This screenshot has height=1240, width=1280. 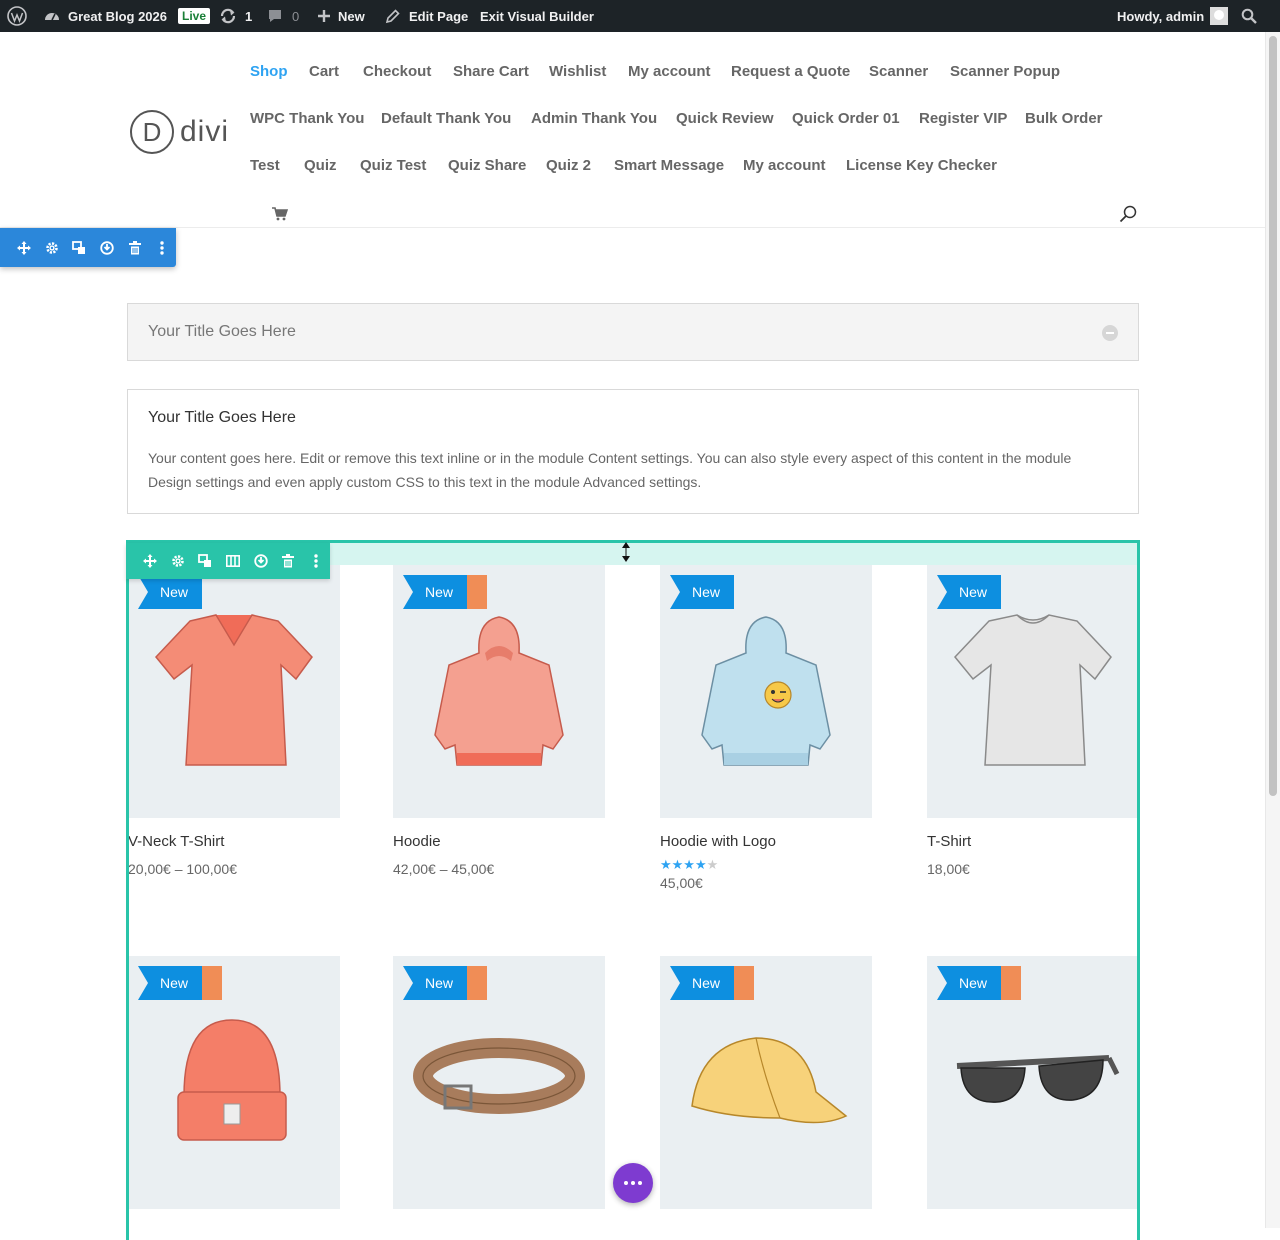 What do you see at coordinates (265, 165) in the screenshot?
I see `nav-item-test: Test` at bounding box center [265, 165].